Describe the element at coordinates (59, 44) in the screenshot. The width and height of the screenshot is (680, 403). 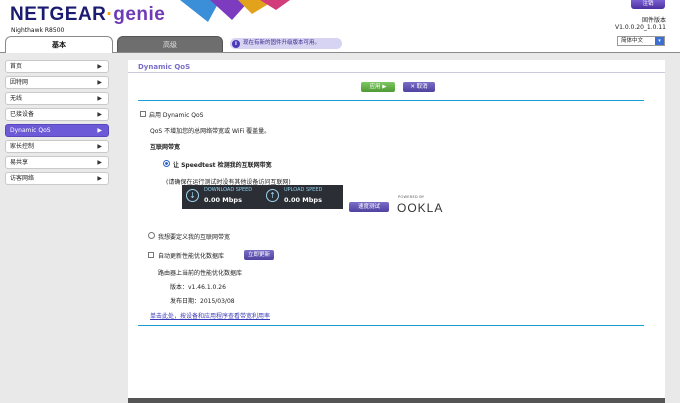
I see `tab-basic: 基本` at that location.